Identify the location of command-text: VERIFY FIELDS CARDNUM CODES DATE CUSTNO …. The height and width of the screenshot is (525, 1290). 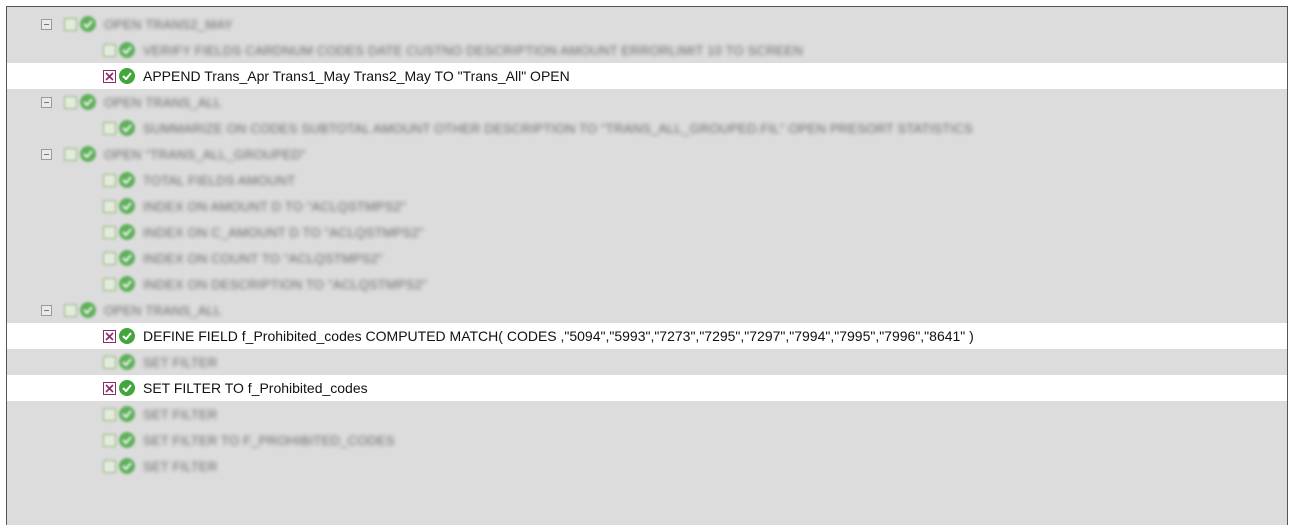
(473, 50).